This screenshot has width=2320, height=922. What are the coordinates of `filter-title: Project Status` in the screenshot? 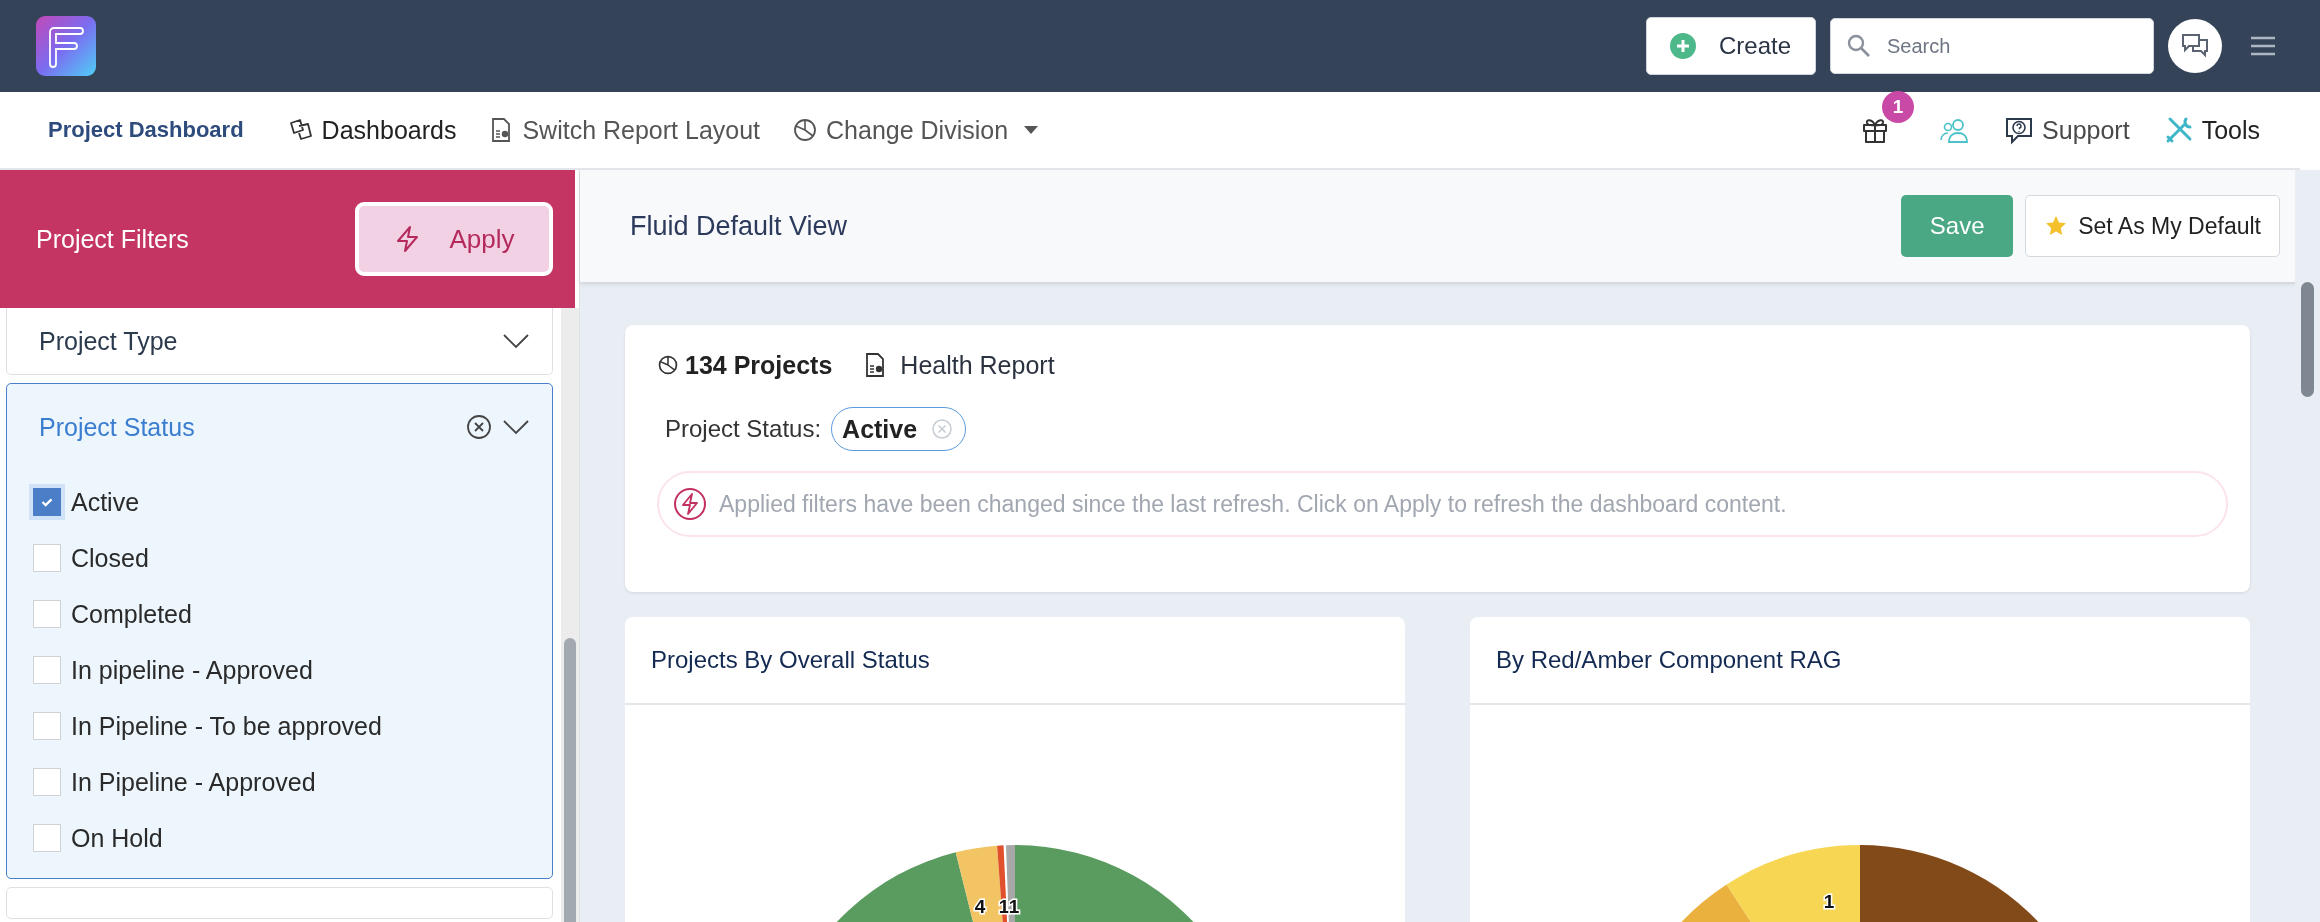 It's located at (247, 427).